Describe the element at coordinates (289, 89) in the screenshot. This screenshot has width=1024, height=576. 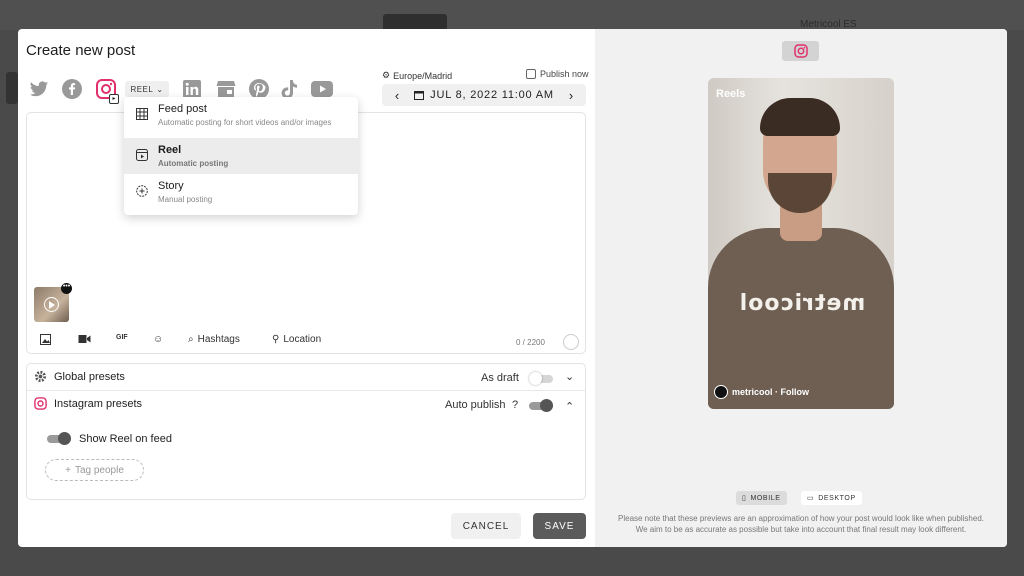
I see `tiktok-icon` at that location.